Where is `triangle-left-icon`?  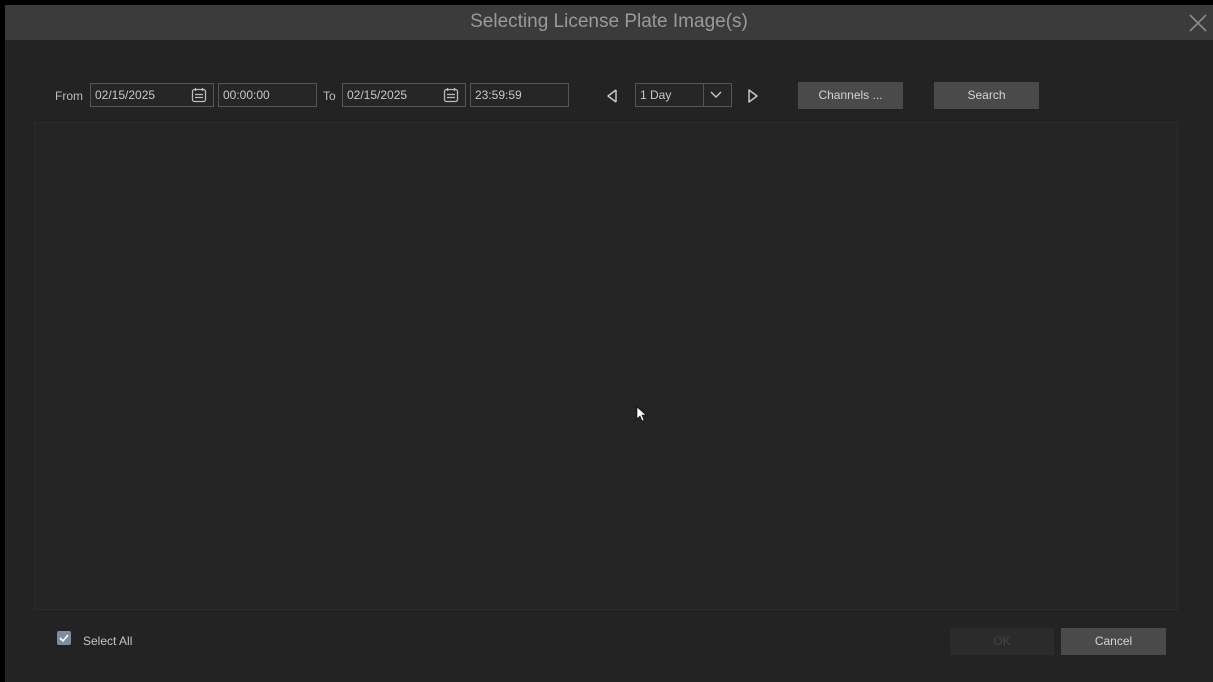
triangle-left-icon is located at coordinates (612, 96).